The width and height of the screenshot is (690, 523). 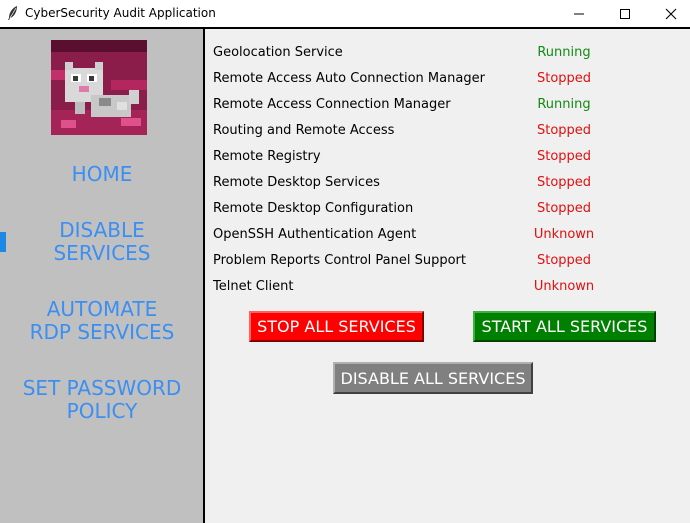 I want to click on minimize-button, so click(x=579, y=13).